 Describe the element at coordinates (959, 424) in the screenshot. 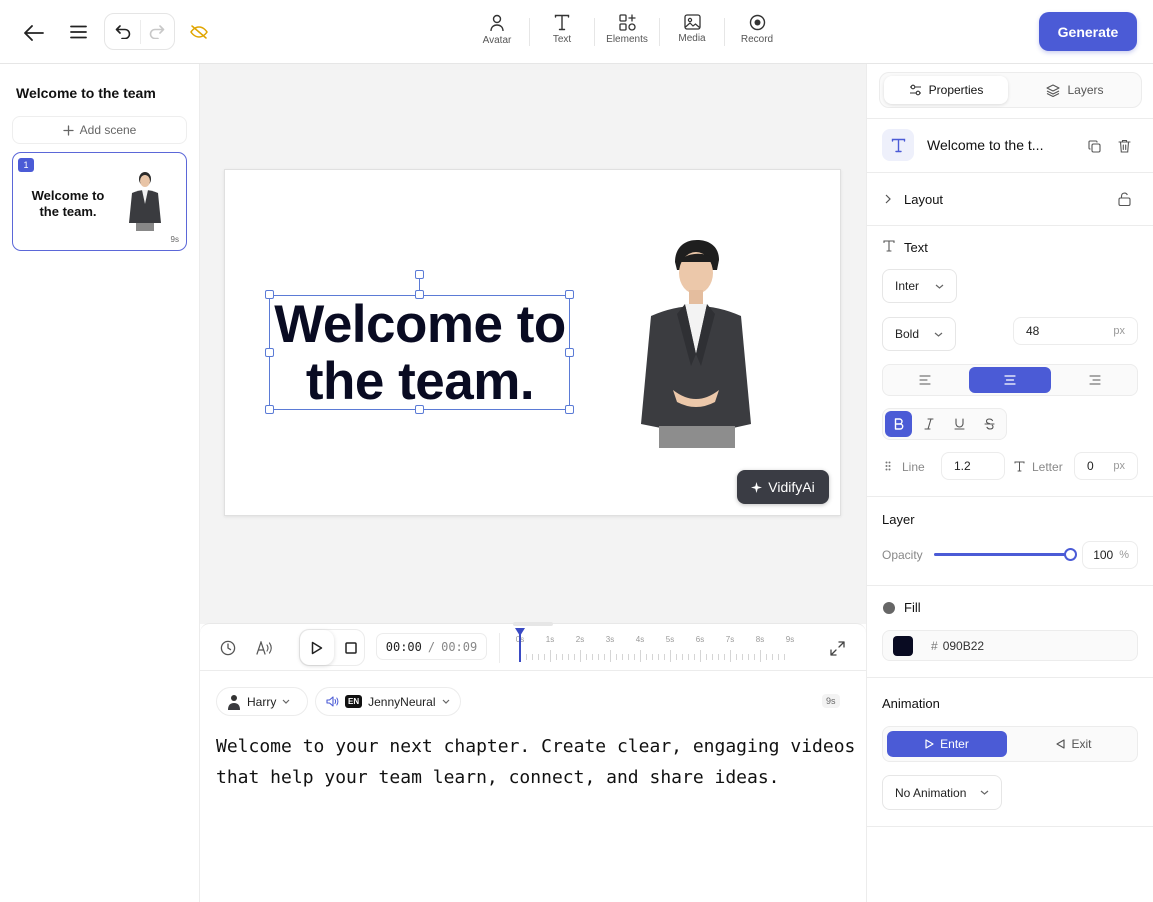

I see `underline-button` at that location.